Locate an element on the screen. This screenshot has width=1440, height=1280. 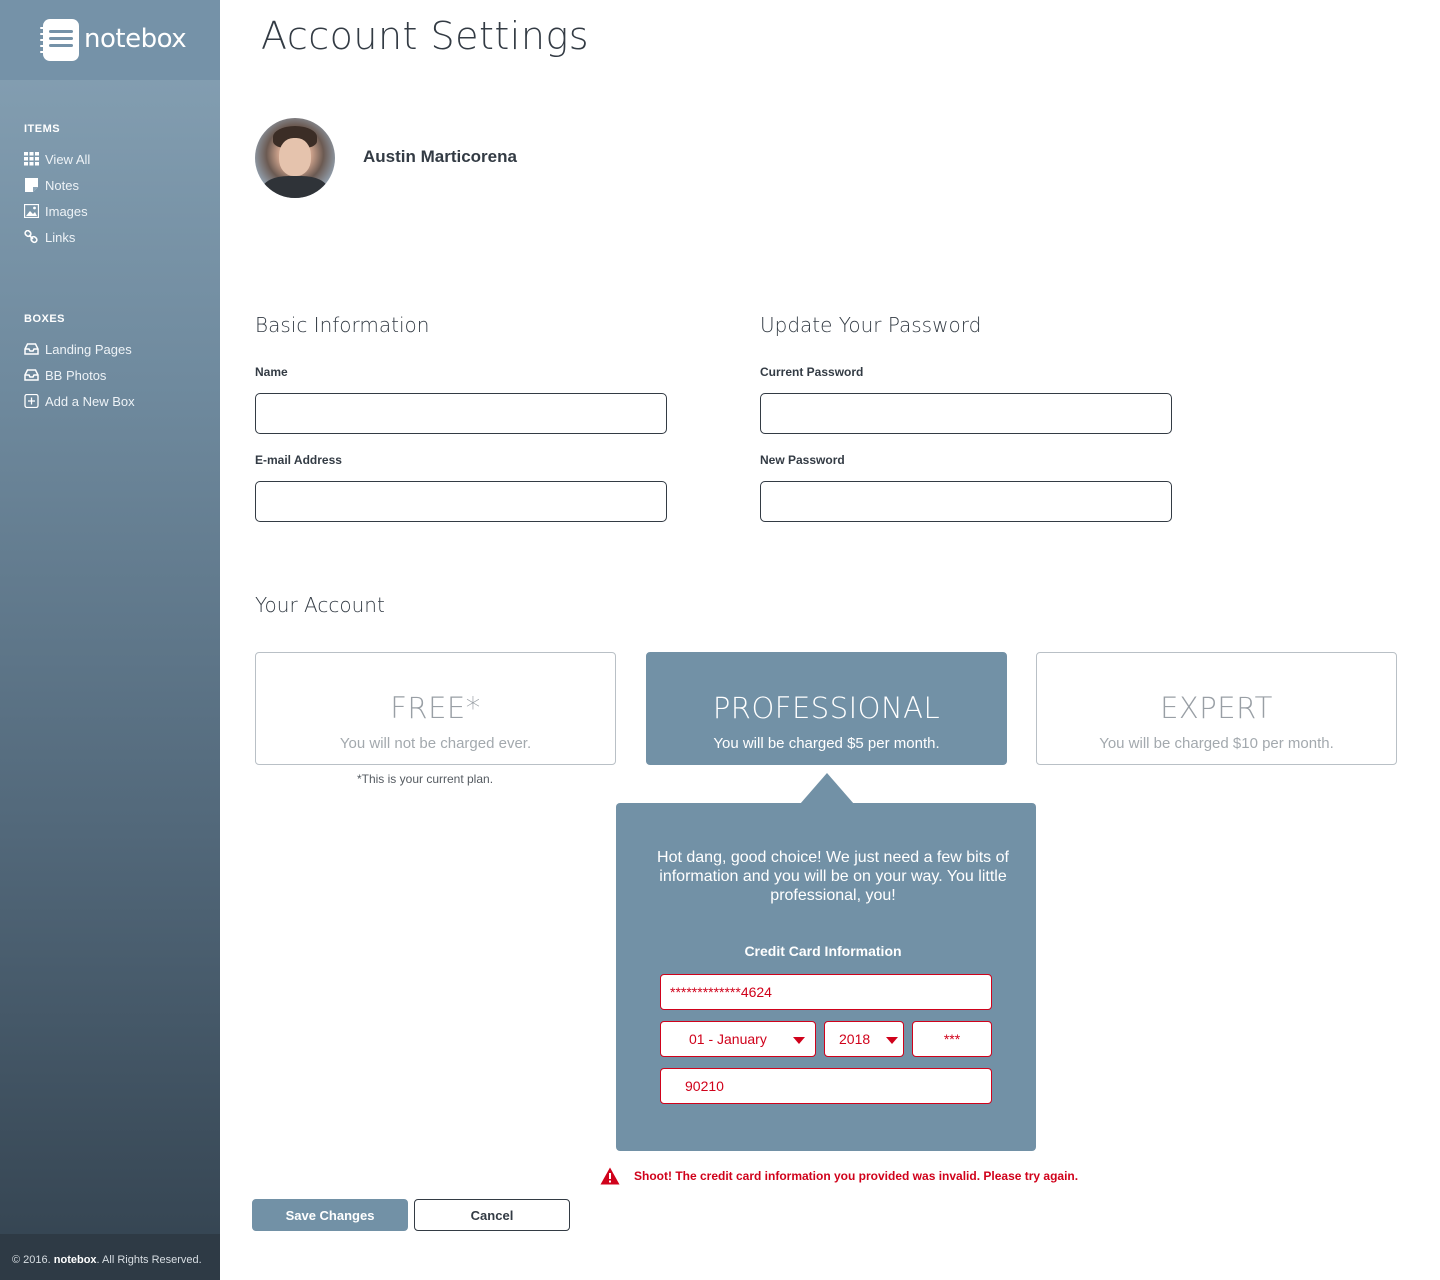
items-heading: ITEMS is located at coordinates (42, 129).